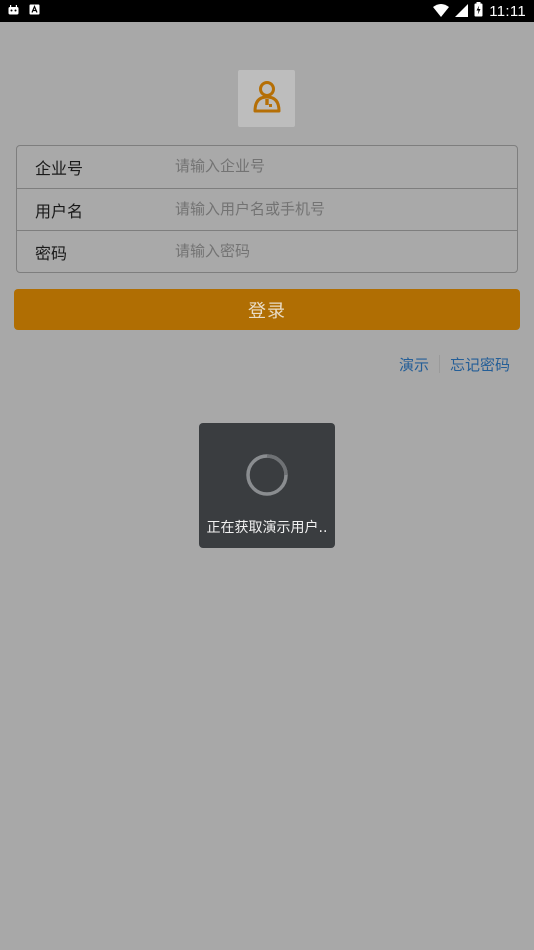 The width and height of the screenshot is (534, 950). I want to click on loading-spinner-icon, so click(267, 475).